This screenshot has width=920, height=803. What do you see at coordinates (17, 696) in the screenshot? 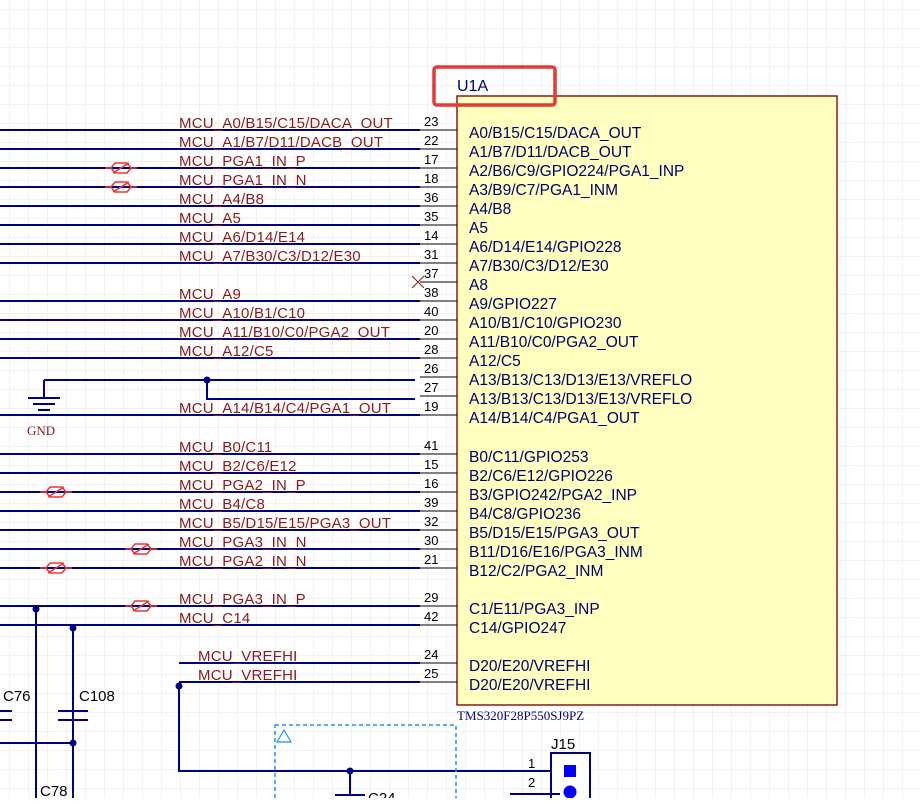
I see `capacitor-c76-label: C76` at bounding box center [17, 696].